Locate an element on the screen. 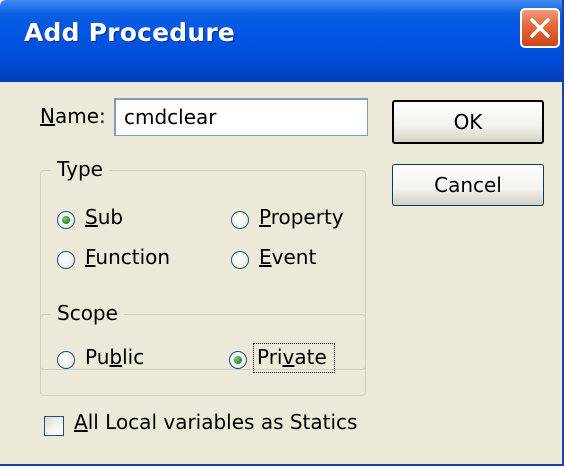 The width and height of the screenshot is (566, 470). radio-function-label: Function is located at coordinates (127, 257).